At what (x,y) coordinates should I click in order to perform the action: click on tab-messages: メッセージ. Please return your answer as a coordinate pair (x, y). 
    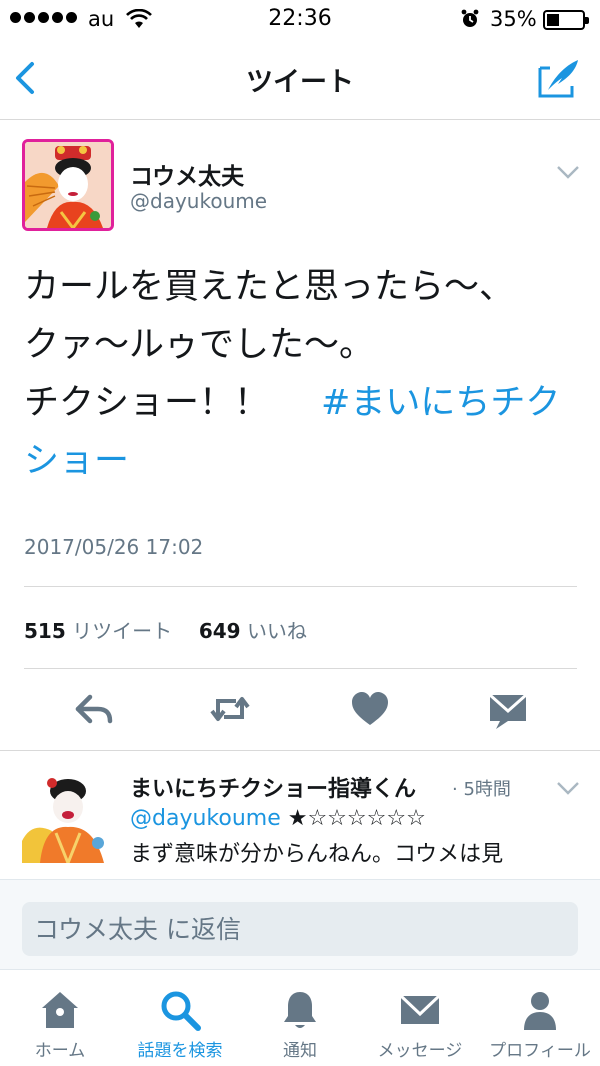
    Looking at the image, I should click on (420, 1018).